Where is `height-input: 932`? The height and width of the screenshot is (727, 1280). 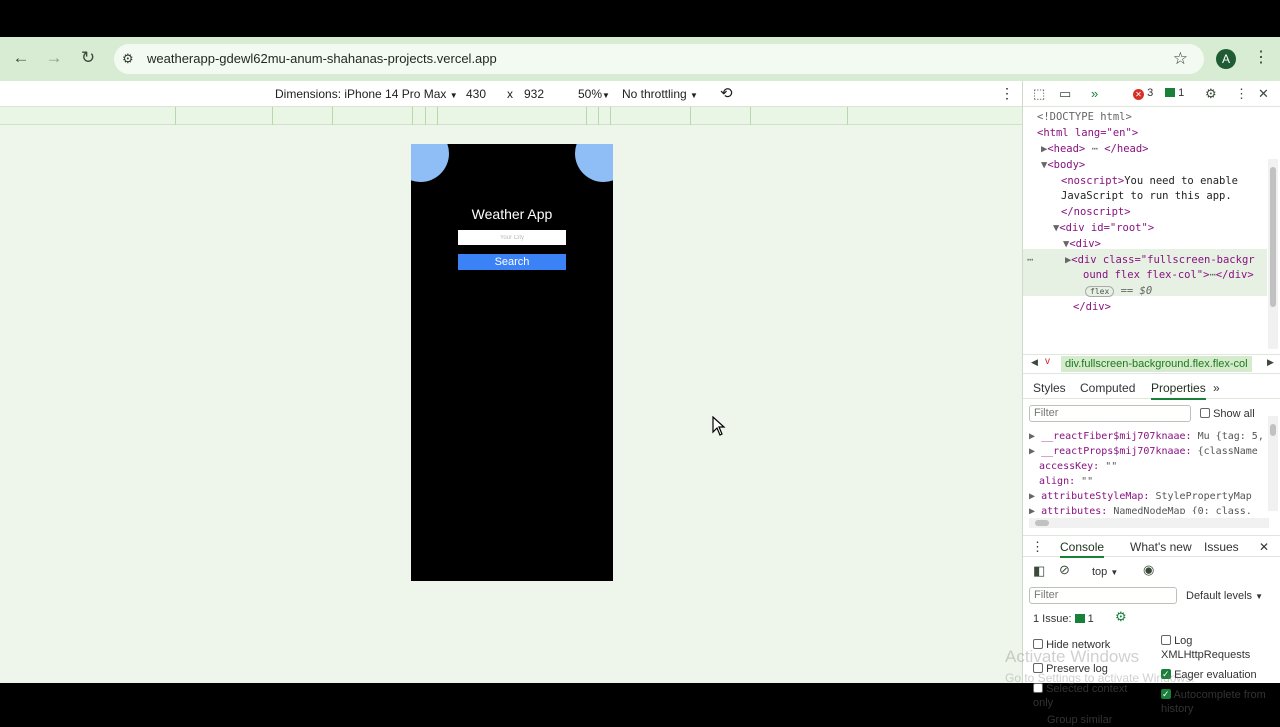
height-input: 932 is located at coordinates (534, 94).